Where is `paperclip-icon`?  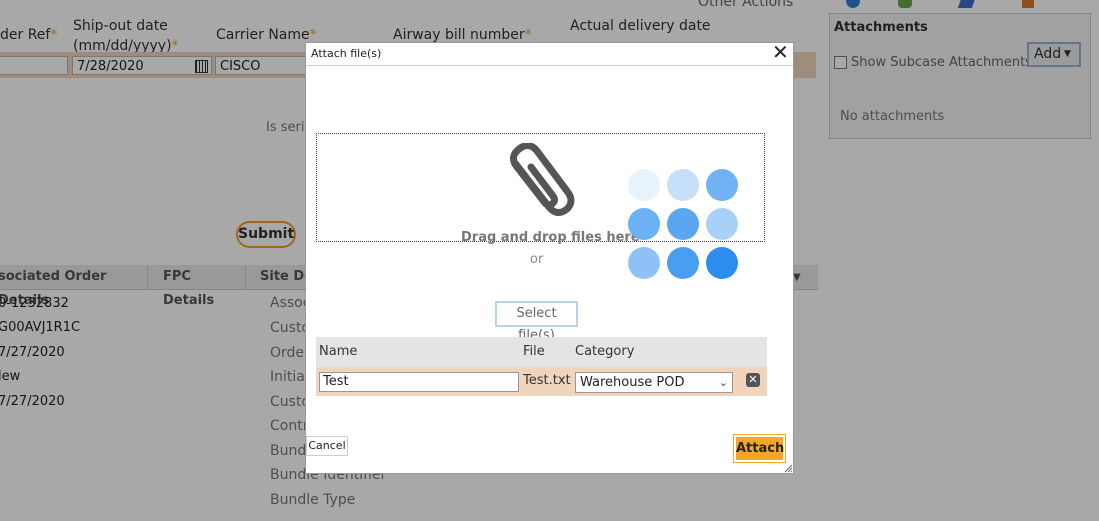 paperclip-icon is located at coordinates (542, 179).